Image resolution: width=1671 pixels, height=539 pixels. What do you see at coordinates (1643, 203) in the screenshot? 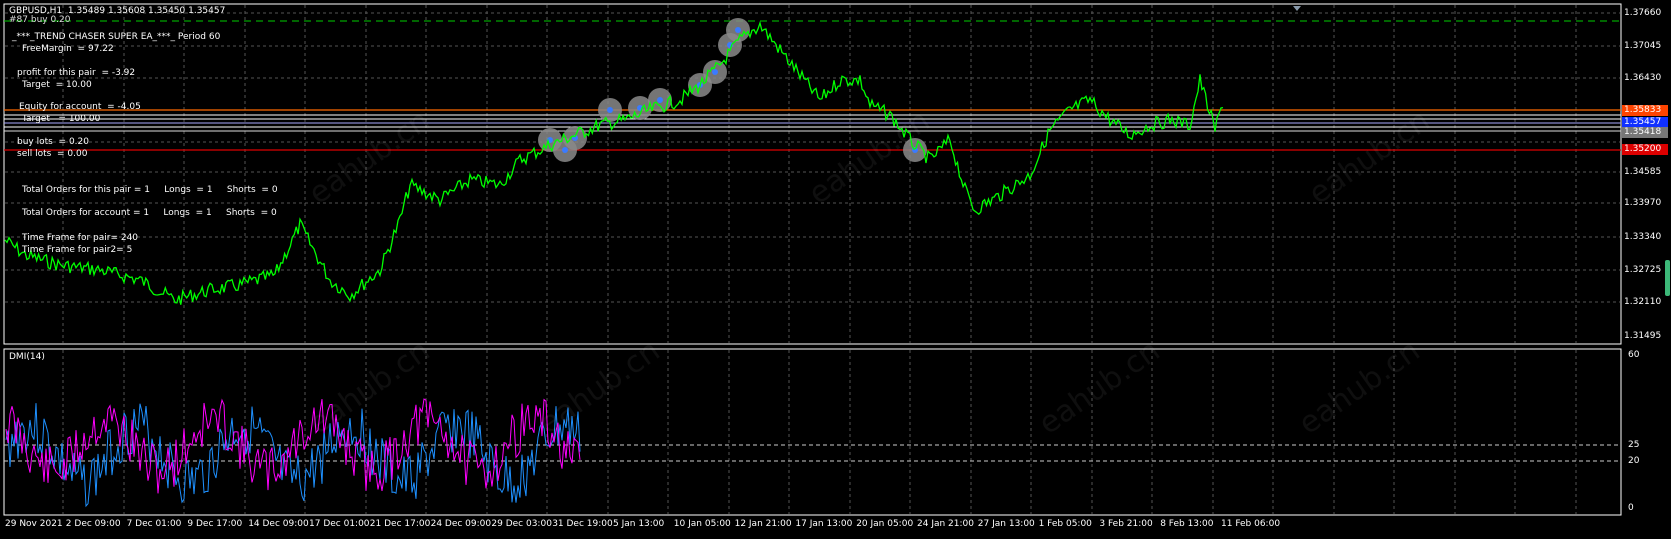
I see `price-axis-label: 1.33970` at bounding box center [1643, 203].